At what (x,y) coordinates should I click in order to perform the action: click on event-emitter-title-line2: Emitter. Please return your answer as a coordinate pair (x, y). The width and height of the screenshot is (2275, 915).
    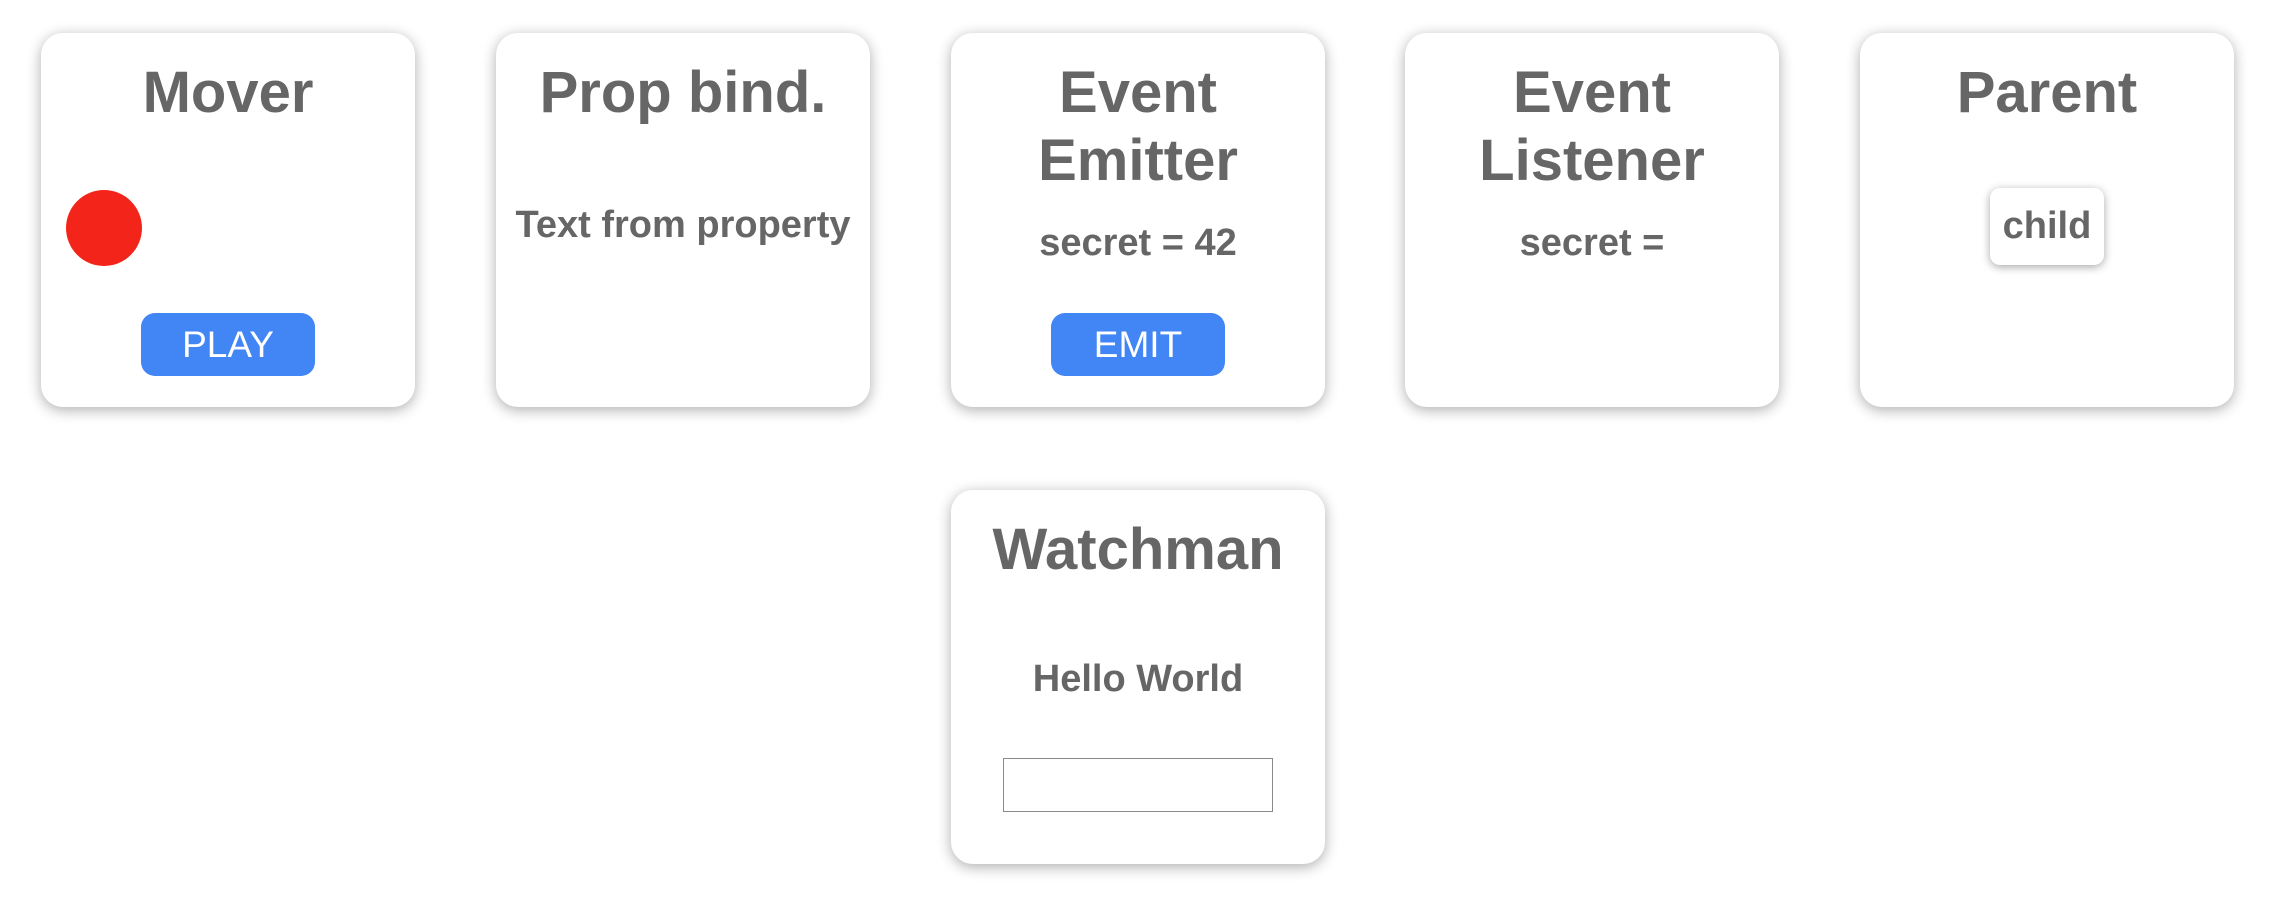
    Looking at the image, I should click on (1138, 160).